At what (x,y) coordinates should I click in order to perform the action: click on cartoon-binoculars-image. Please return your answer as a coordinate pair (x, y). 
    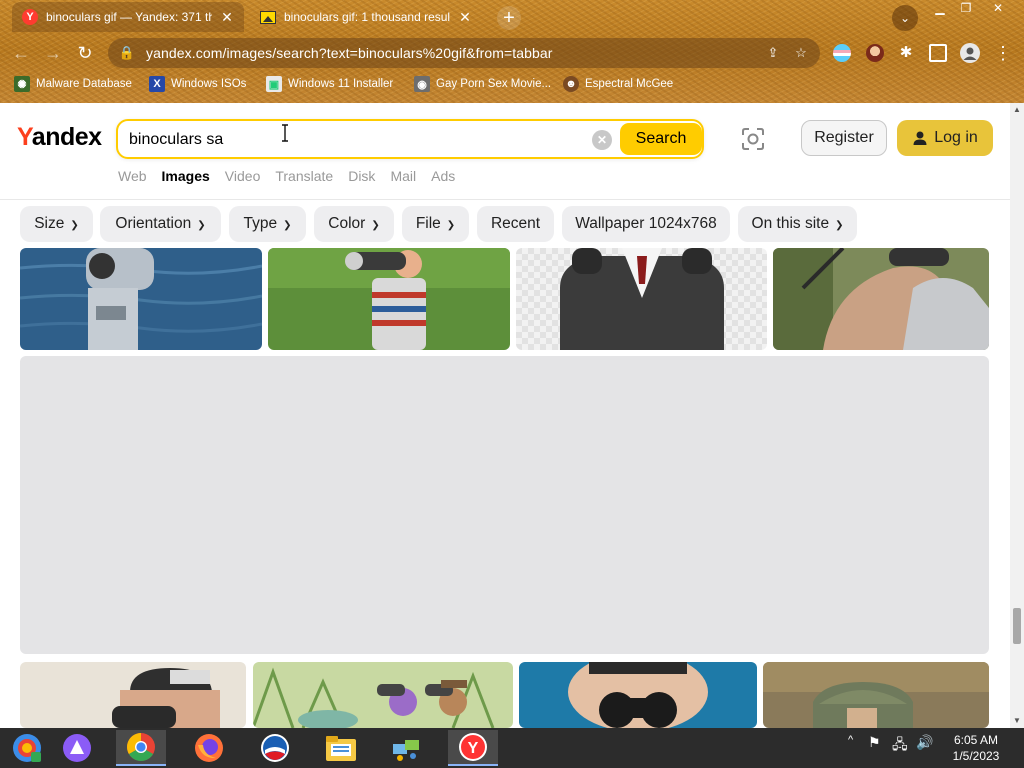
    Looking at the image, I should click on (383, 695).